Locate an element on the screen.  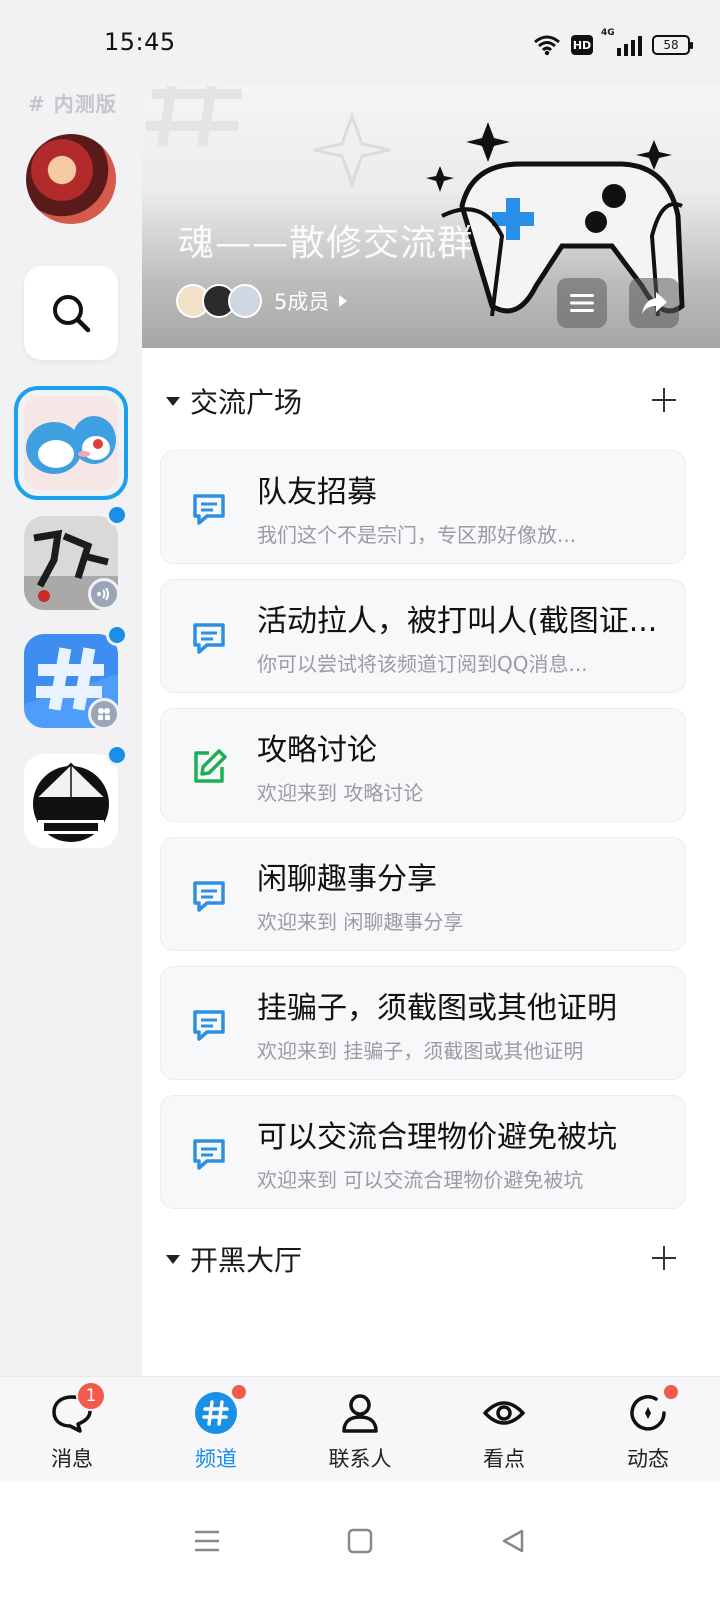
tab-feed: 动态 is located at coordinates (648, 1429).